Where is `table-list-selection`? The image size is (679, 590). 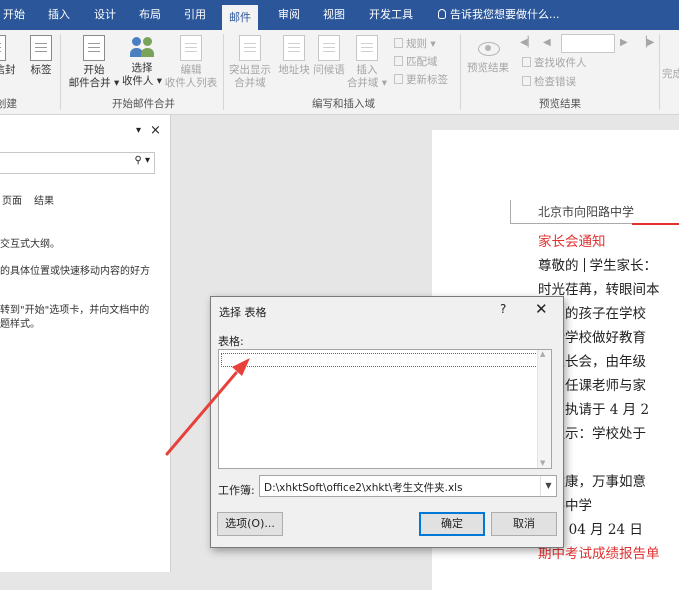 table-list-selection is located at coordinates (381, 360).